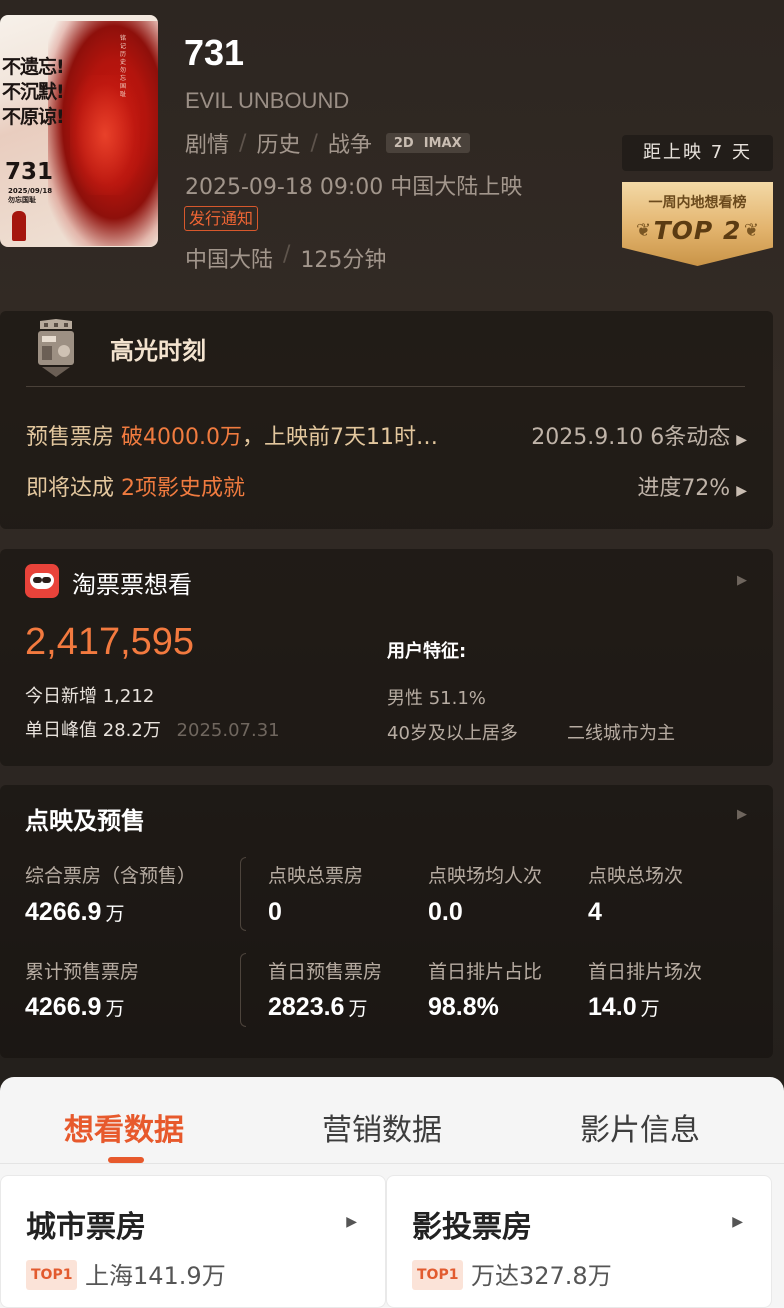 This screenshot has width=784, height=1308. I want to click on trait-age: 40岁及以上居多, so click(452, 733).